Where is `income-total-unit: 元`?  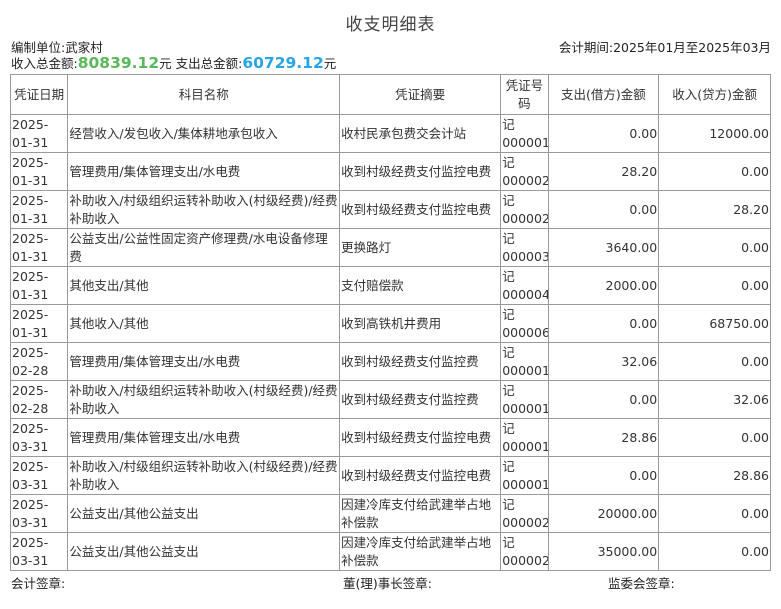
income-total-unit: 元 is located at coordinates (165, 63).